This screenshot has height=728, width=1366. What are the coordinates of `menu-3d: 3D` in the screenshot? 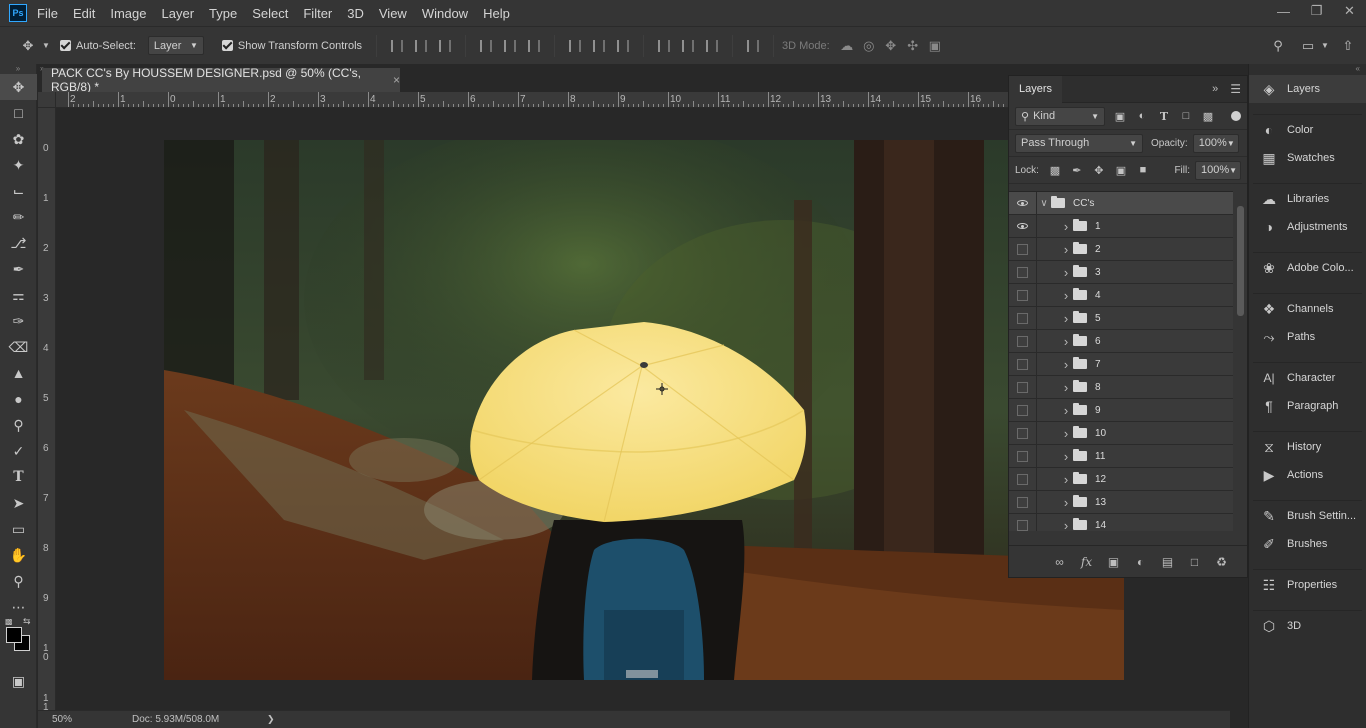 It's located at (355, 13).